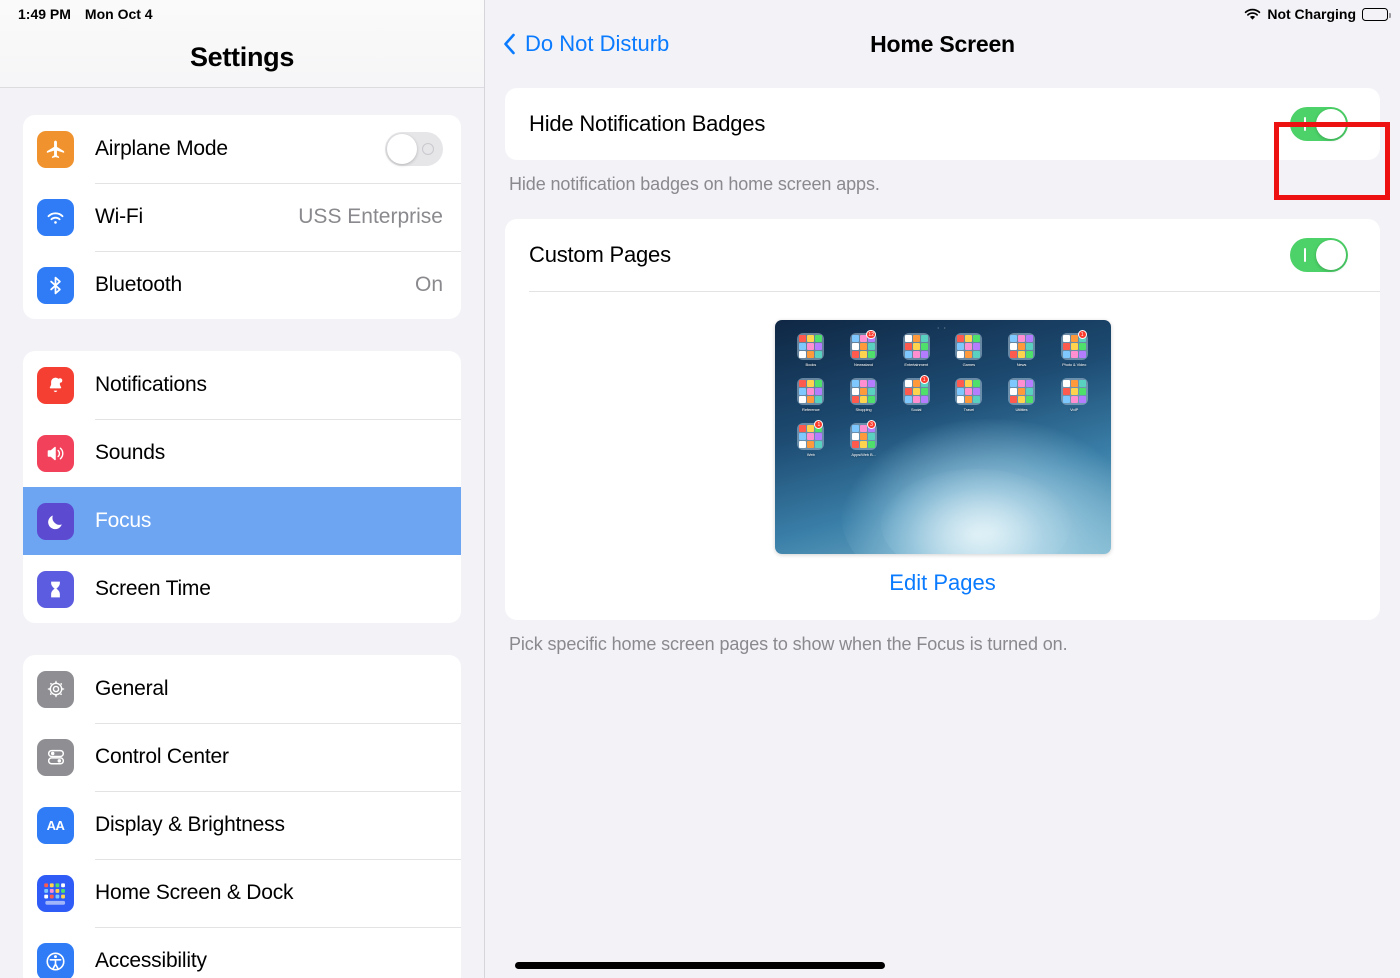 This screenshot has width=1400, height=978. What do you see at coordinates (942, 255) in the screenshot?
I see `custom-pages-row: Custom Pages` at bounding box center [942, 255].